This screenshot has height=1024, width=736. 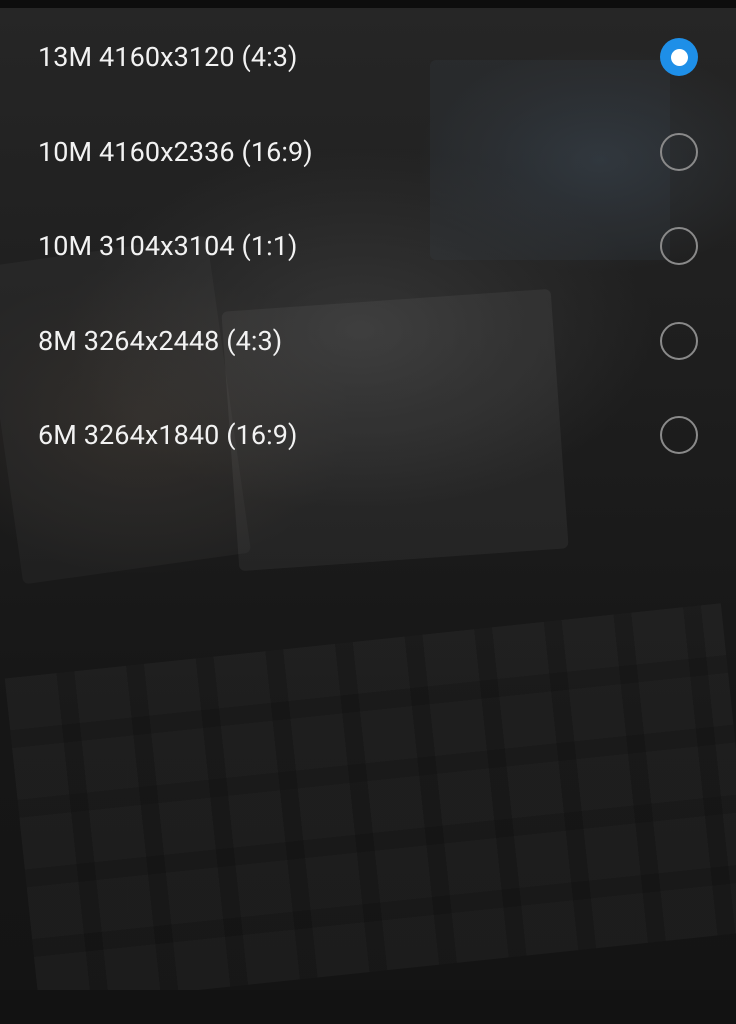 What do you see at coordinates (368, 435) in the screenshot?
I see `resolution-option: 6M 3264x1840 (16:9)` at bounding box center [368, 435].